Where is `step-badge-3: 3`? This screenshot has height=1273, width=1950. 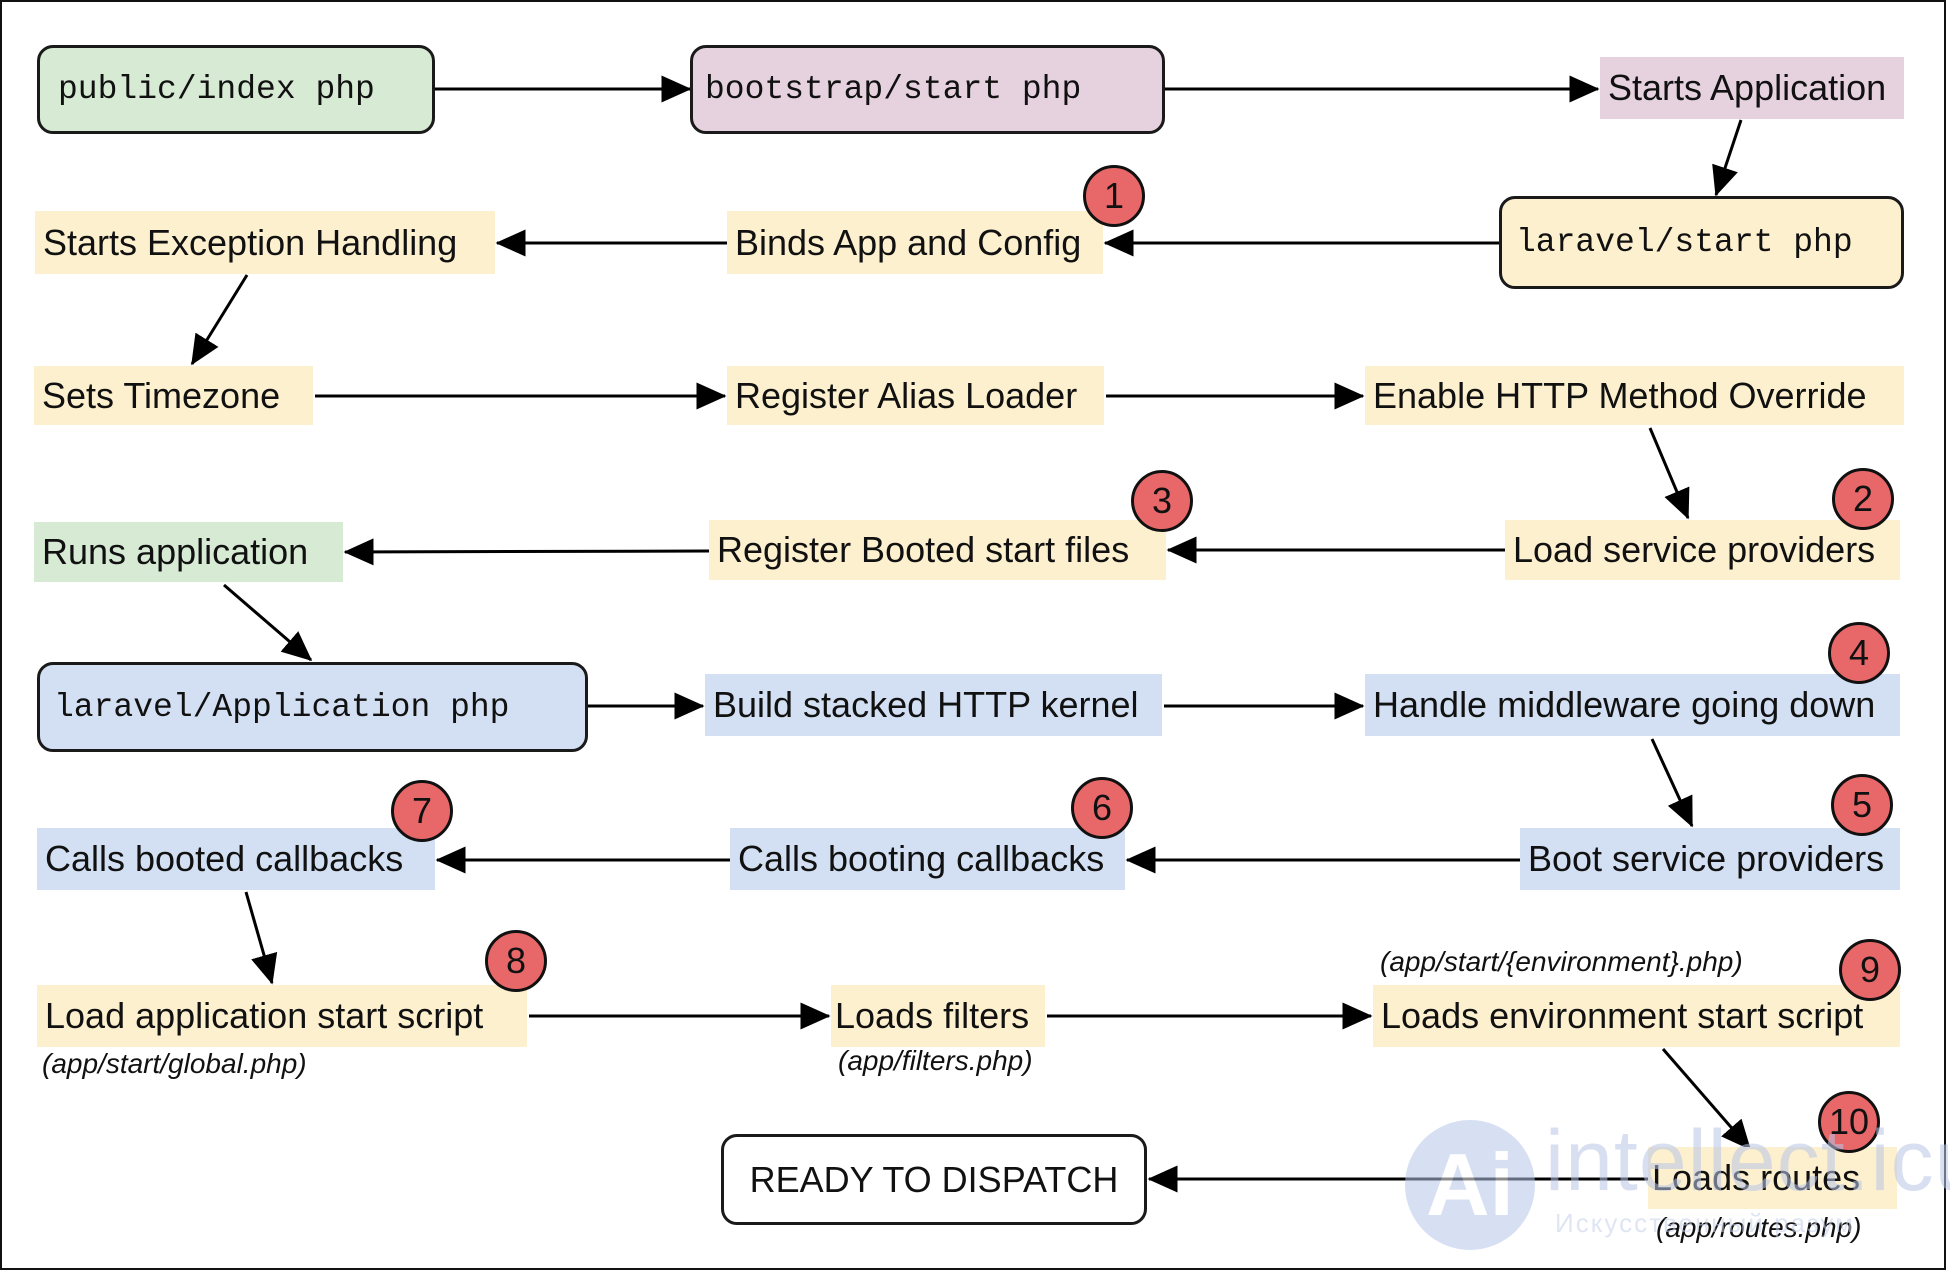
step-badge-3: 3 is located at coordinates (1162, 501).